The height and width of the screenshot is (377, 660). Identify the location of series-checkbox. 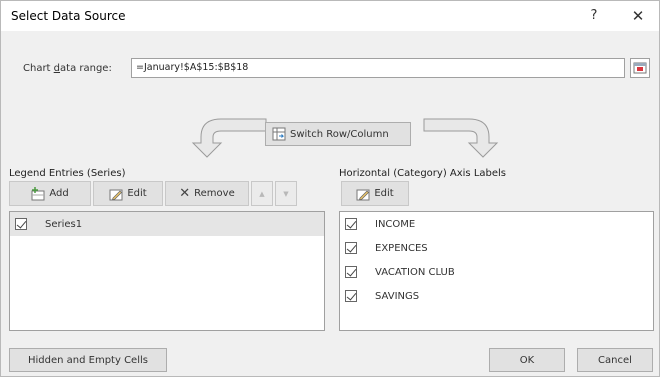
(21, 224).